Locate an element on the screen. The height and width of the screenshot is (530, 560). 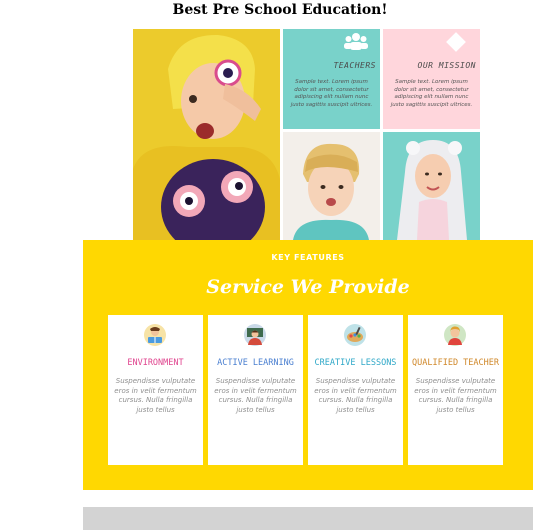
girl-yellow-sweater-image is located at coordinates (206, 134).